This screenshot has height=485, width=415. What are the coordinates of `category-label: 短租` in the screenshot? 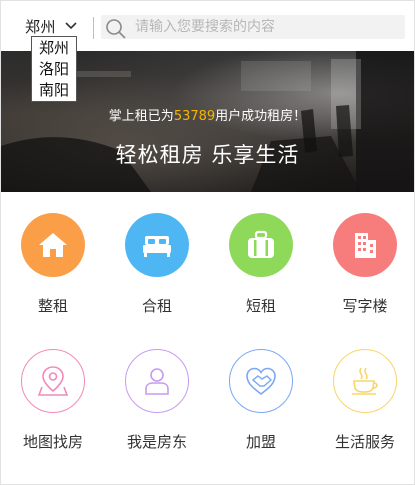 It's located at (260, 306).